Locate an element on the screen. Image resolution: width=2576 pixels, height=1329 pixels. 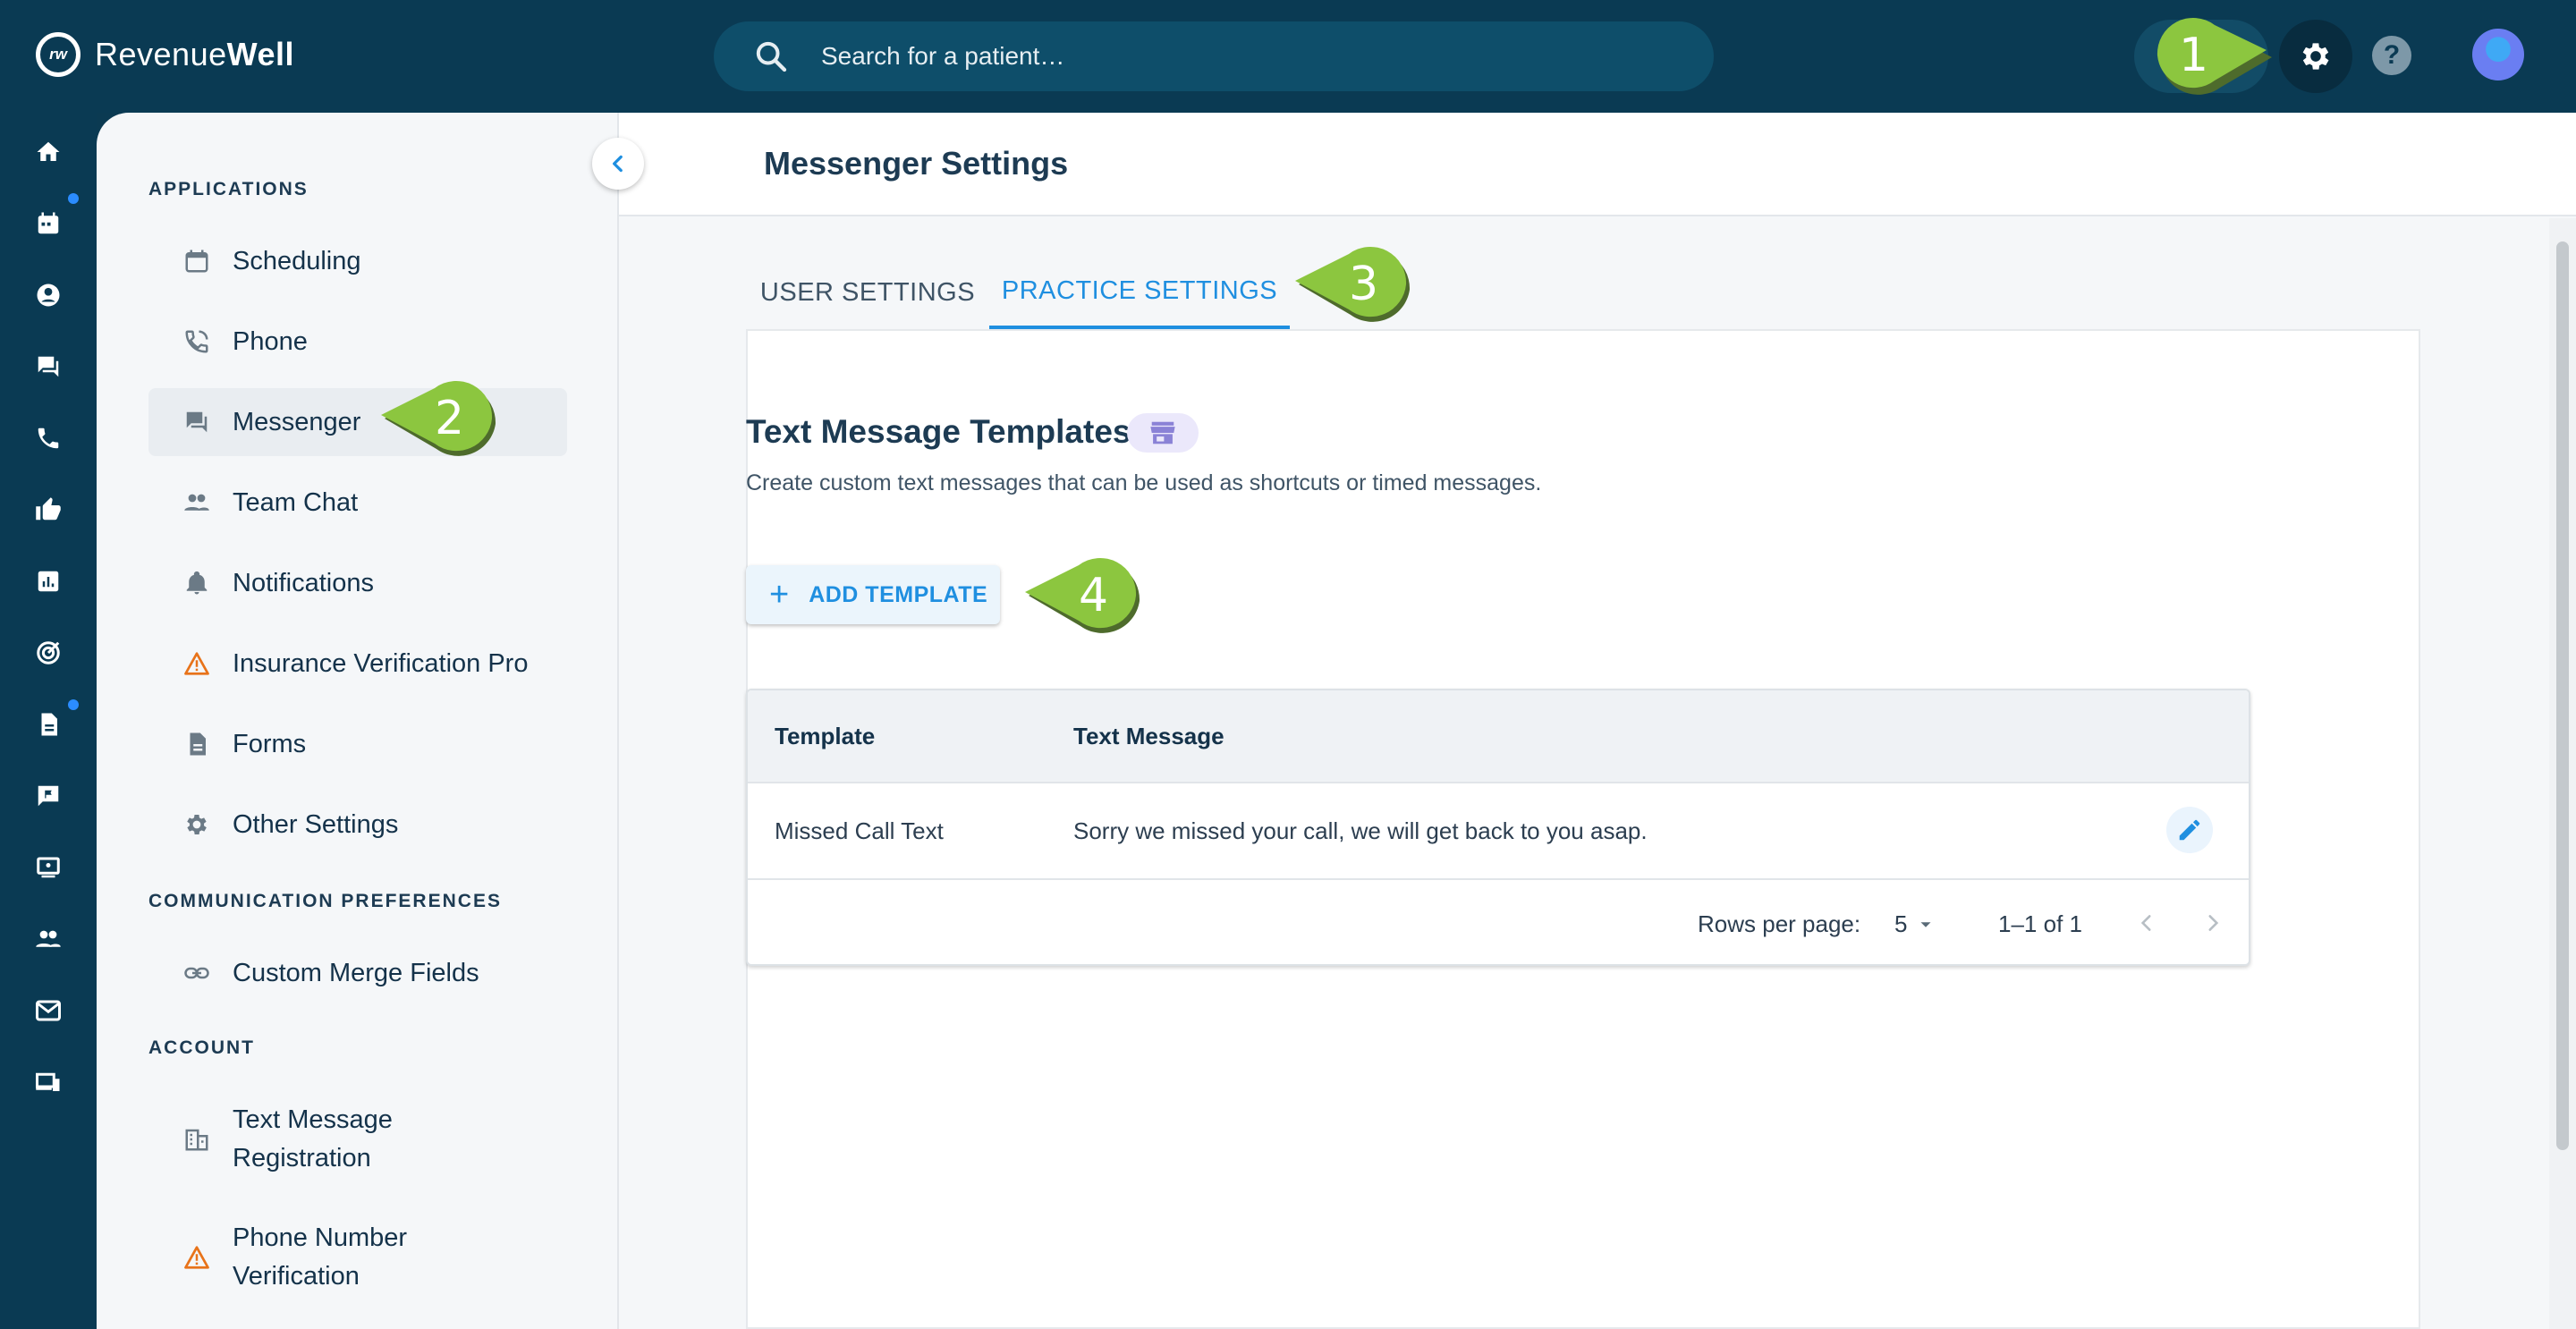
sidebar-item-label: Custom Merge Fields is located at coordinates (356, 972).